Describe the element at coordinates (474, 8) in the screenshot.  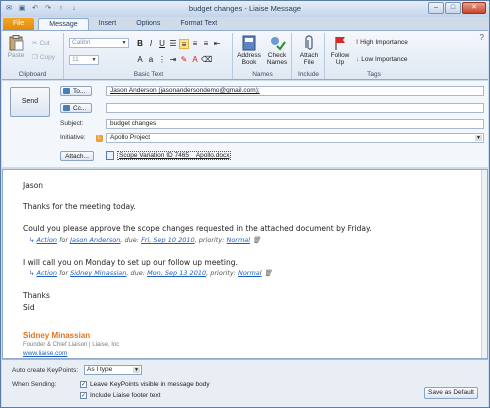
I see `close-button: ✕` at that location.